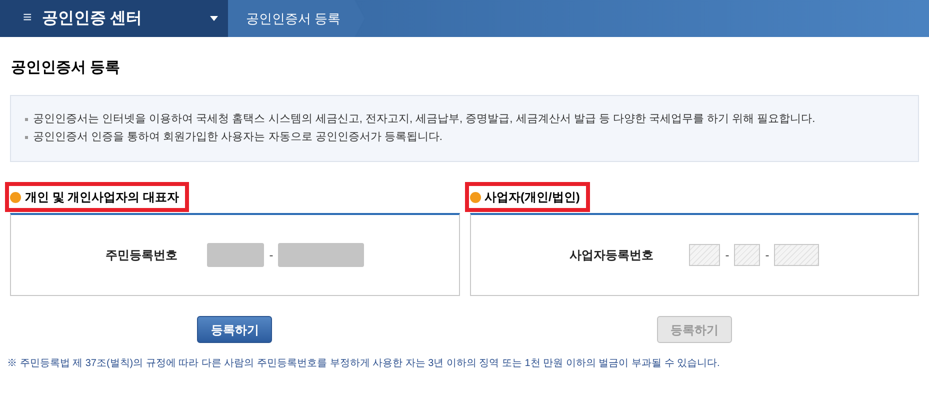 The height and width of the screenshot is (419, 929). I want to click on page-title: 공인인증서 등록, so click(66, 68).